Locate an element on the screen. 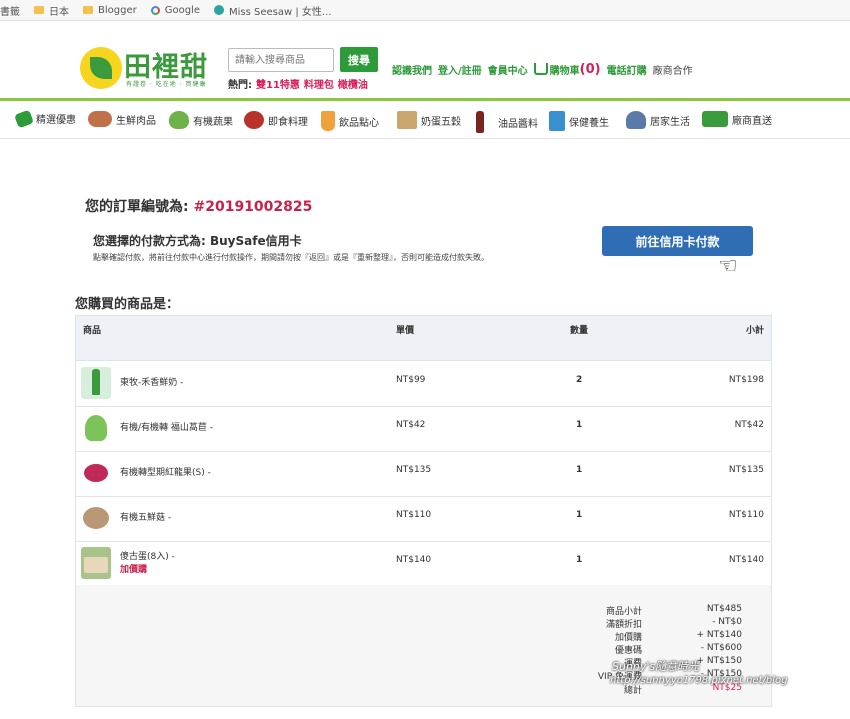 Image resolution: width=850 pixels, height=719 pixels. payment-method: 您選擇的付款方式為: BuySafe信用卡 is located at coordinates (197, 241).